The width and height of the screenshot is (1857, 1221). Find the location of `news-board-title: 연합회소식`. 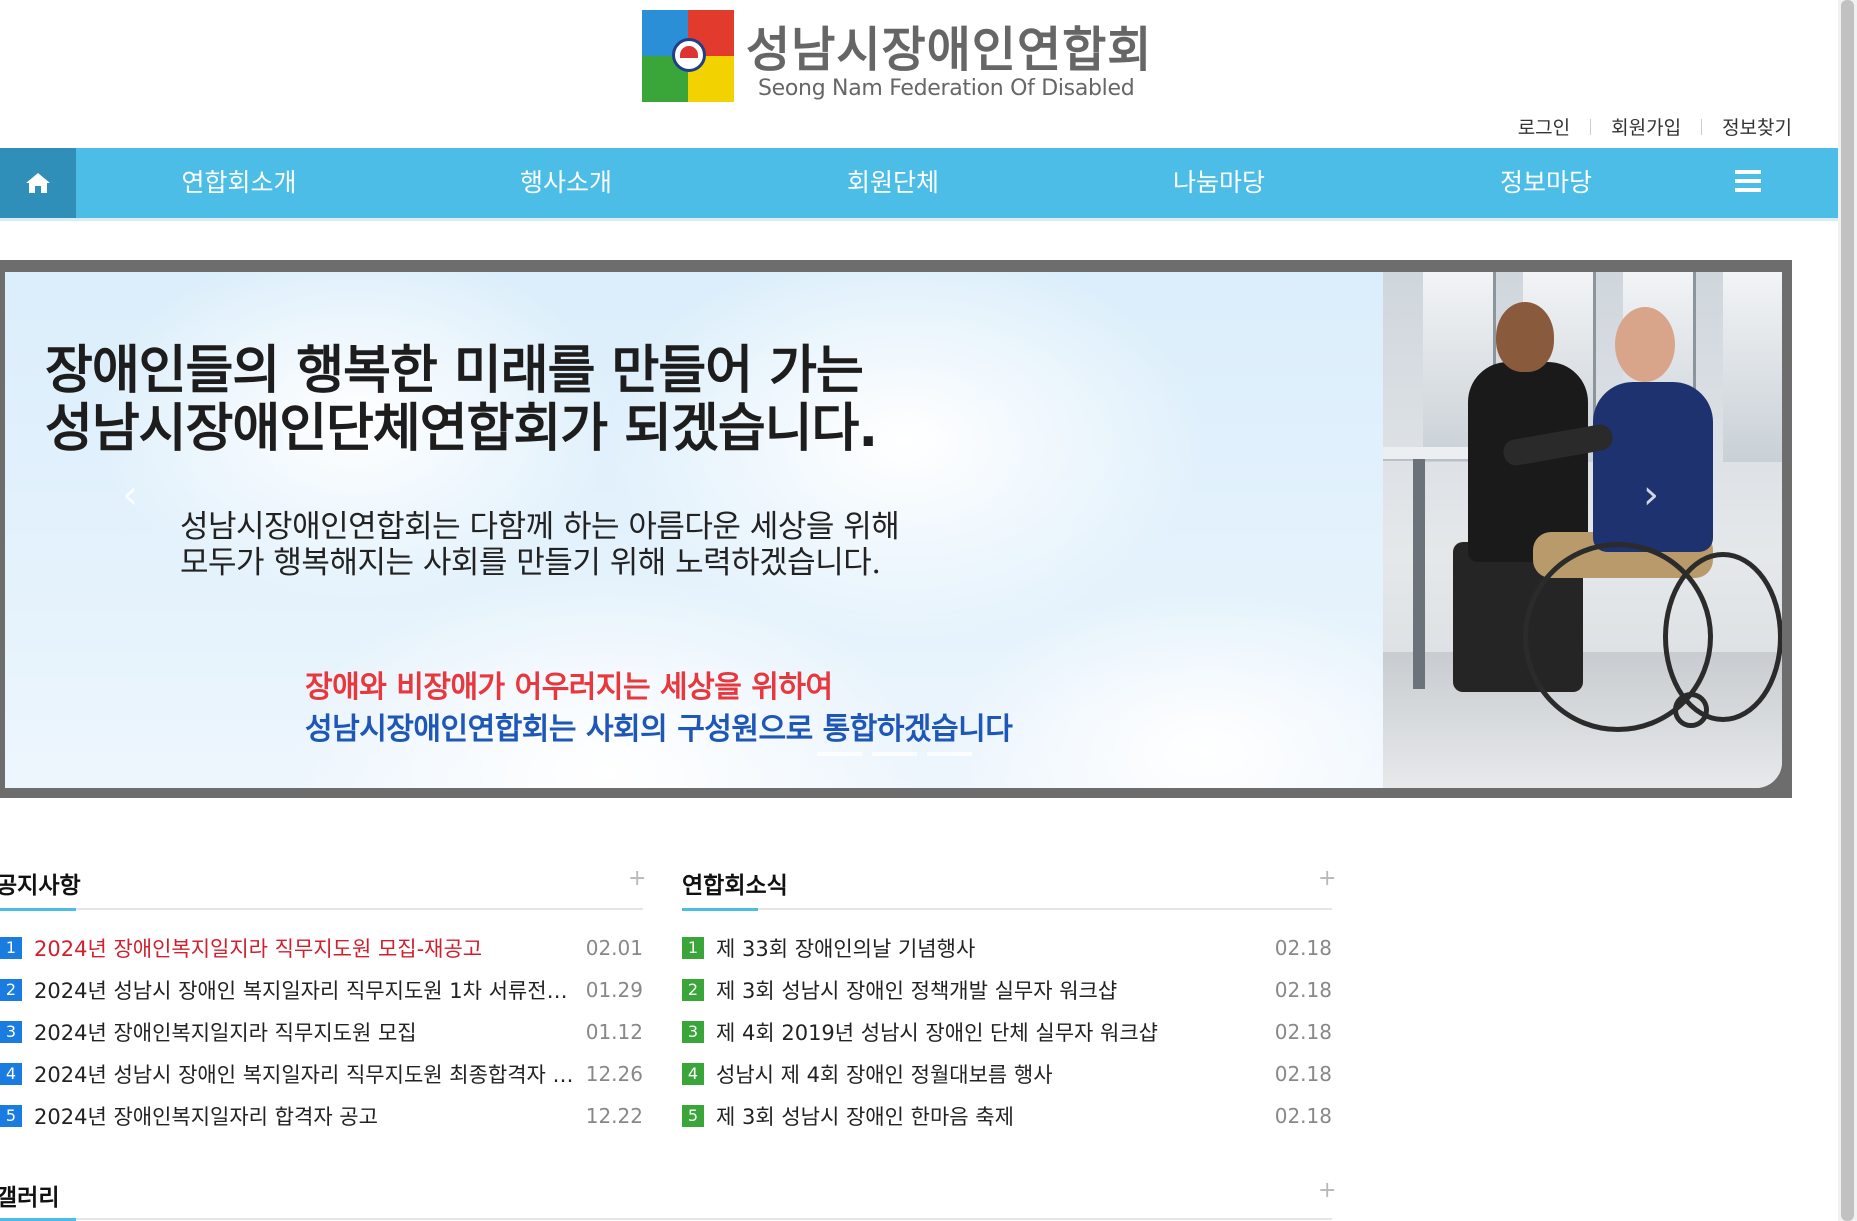

news-board-title: 연합회소식 is located at coordinates (735, 883).